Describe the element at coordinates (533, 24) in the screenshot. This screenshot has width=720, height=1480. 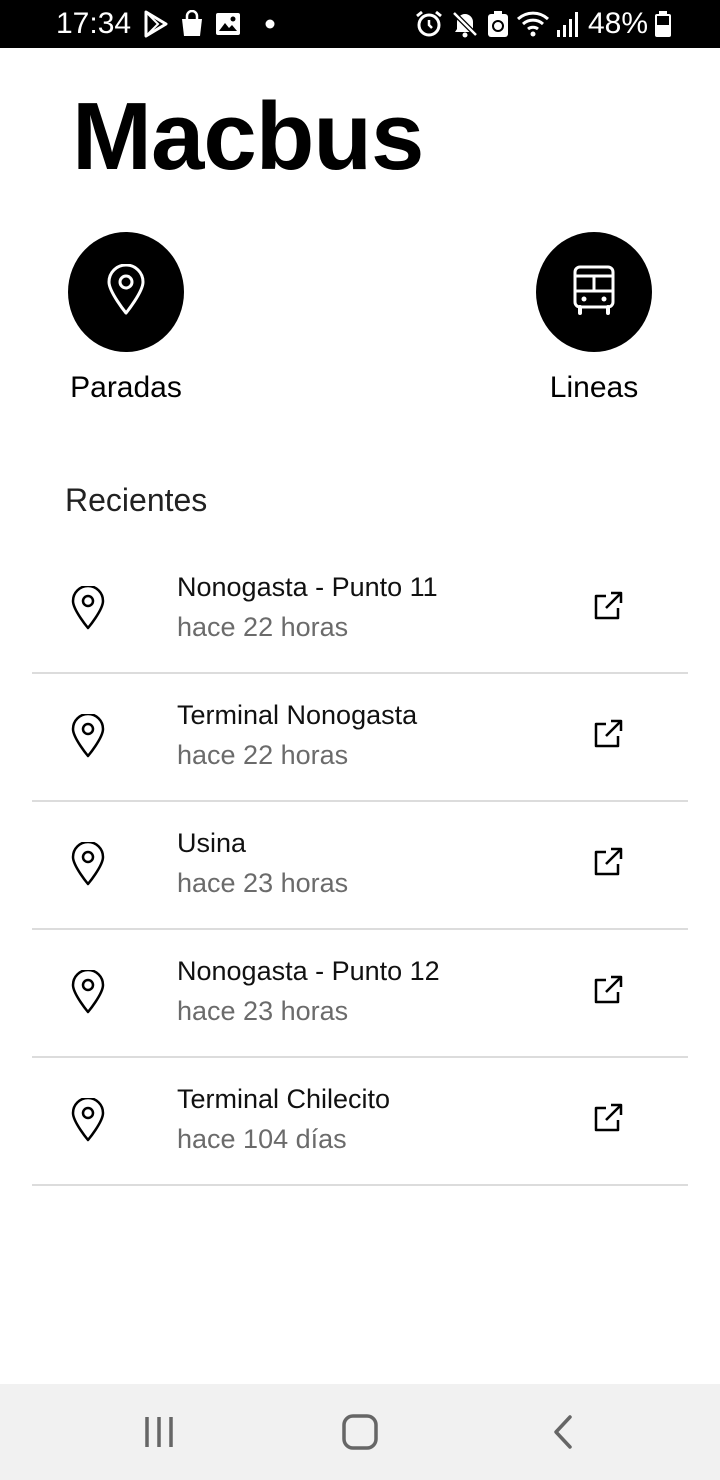
I see `wifi-icon` at that location.